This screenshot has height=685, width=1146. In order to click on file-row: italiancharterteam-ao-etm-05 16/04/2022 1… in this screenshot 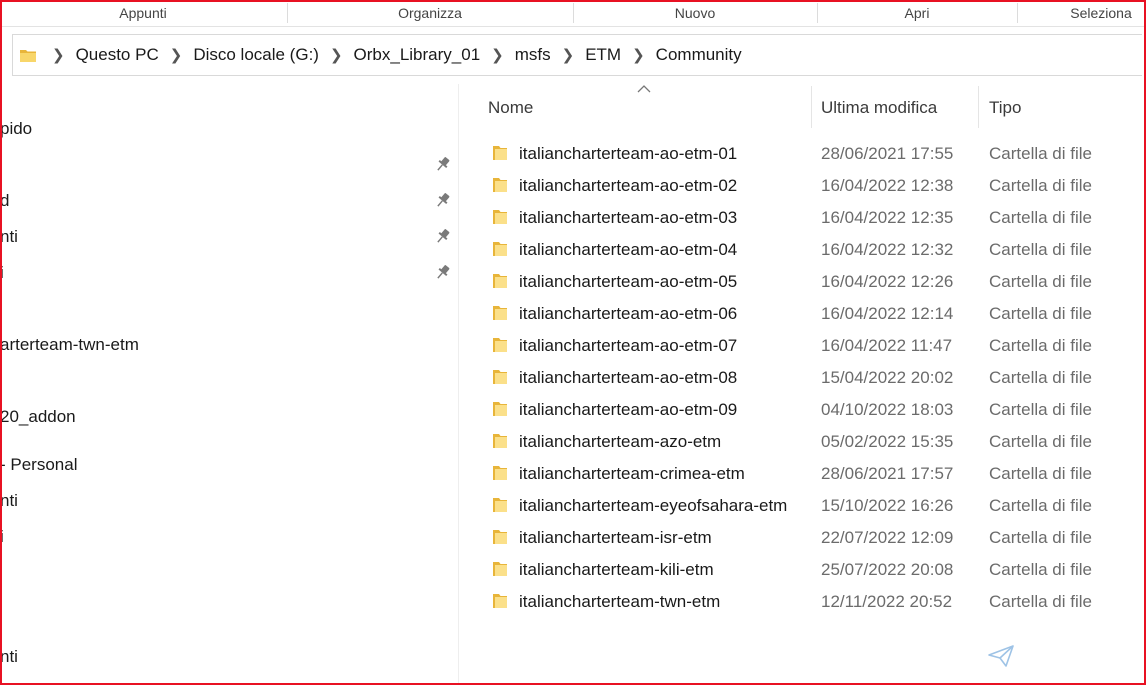, I will do `click(802, 282)`.